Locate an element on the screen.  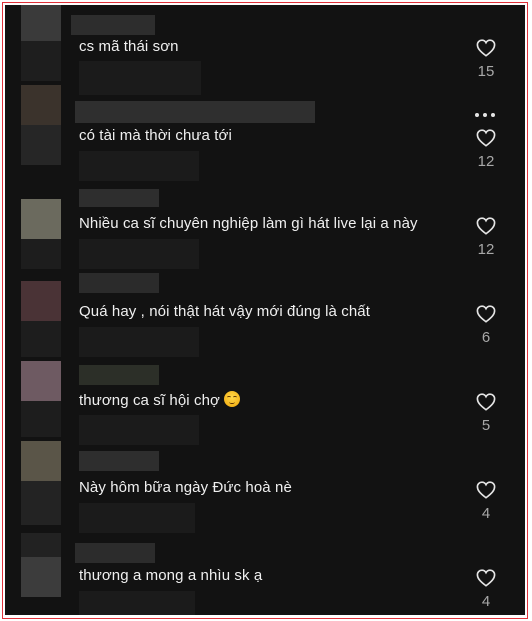
comment-item: Này hôm bữa ngày Đức hoà nè 4 is located at coordinates (265, 487).